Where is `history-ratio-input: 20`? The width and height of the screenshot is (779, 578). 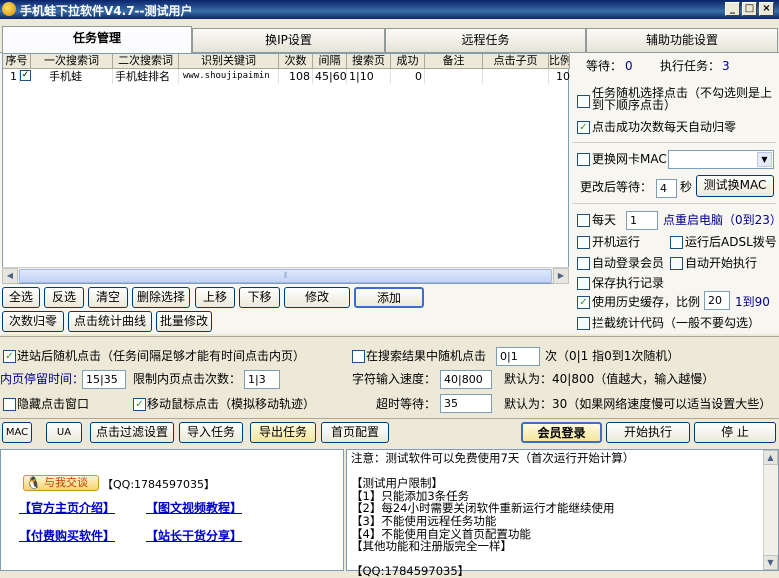
history-ratio-input: 20 is located at coordinates (717, 300).